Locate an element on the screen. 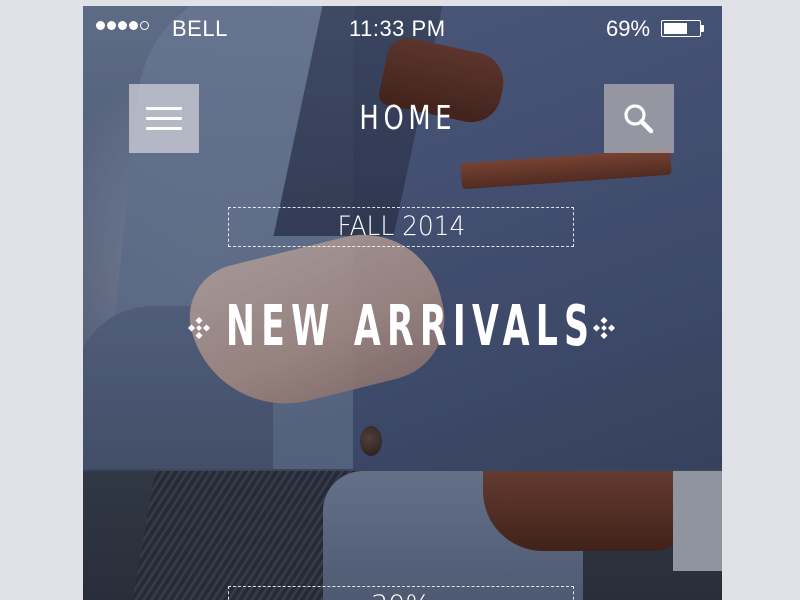 The width and height of the screenshot is (800, 600). battery-icon is located at coordinates (683, 28).